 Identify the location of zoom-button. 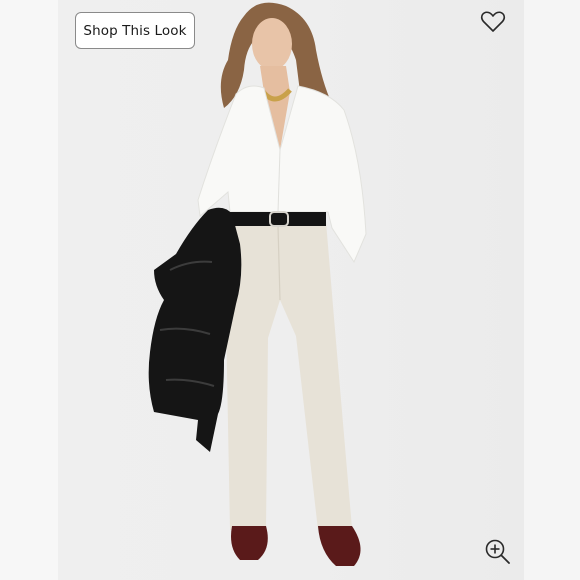
(498, 552).